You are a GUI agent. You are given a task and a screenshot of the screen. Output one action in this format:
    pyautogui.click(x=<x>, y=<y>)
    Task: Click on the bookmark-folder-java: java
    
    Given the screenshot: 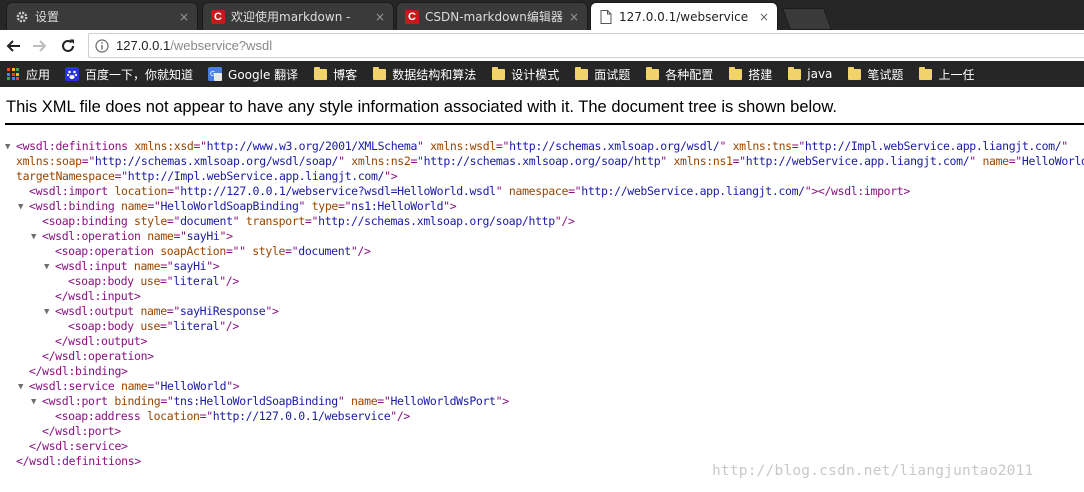 What is the action you would take?
    pyautogui.click(x=811, y=74)
    